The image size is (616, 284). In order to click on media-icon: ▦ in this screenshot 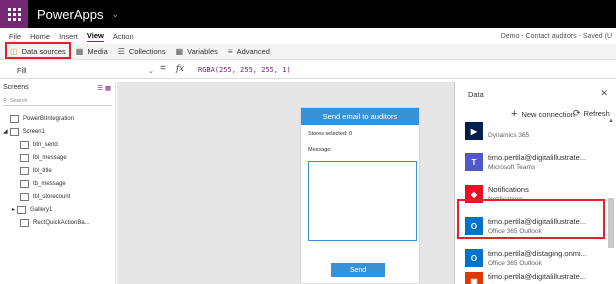, I will do `click(79, 51)`.